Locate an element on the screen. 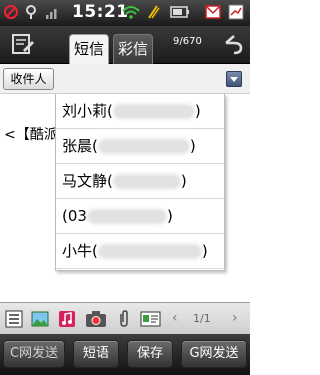 This screenshot has height=375, width=320. compose-icon is located at coordinates (23, 44).